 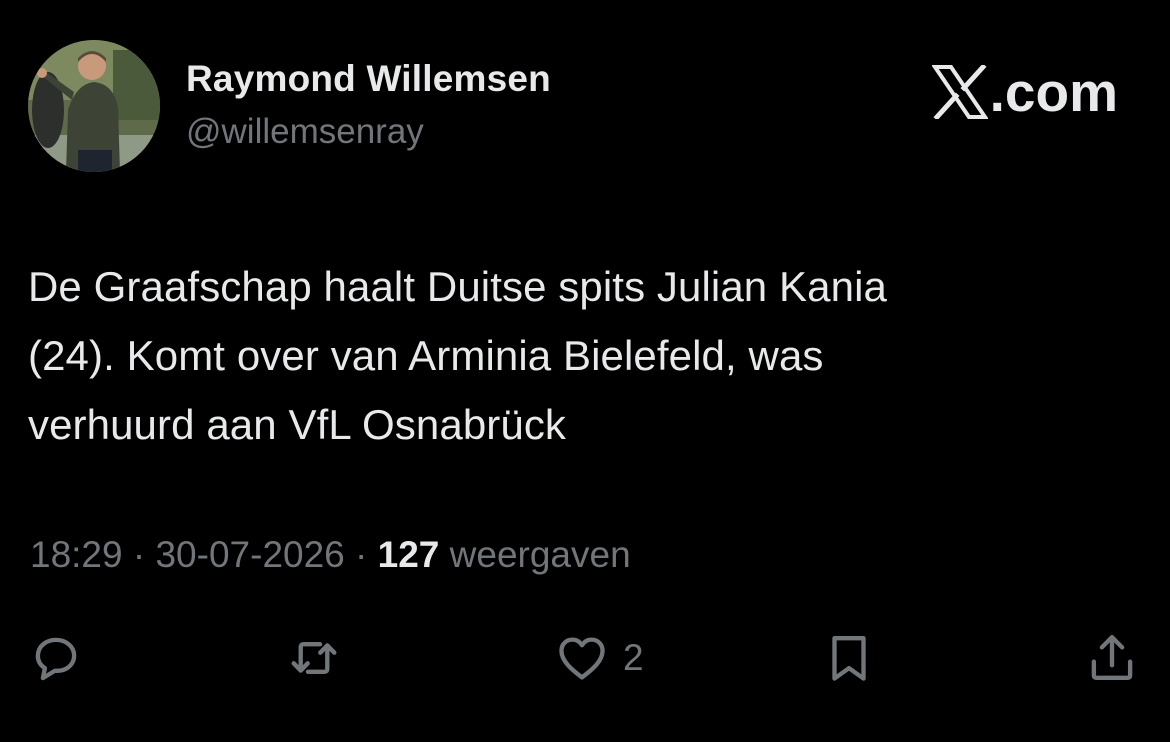 I want to click on tweet-time: 18:29, so click(x=76, y=554).